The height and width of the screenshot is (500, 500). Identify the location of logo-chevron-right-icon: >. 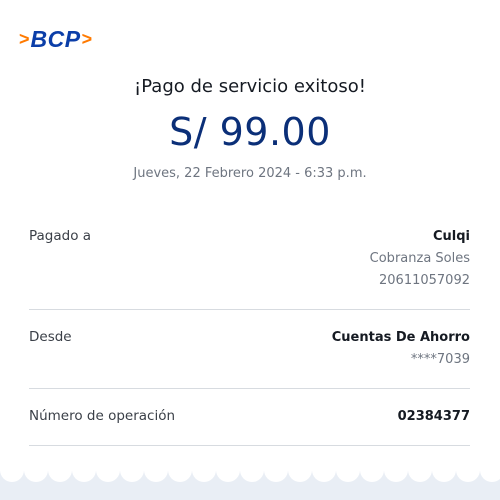
(87, 39).